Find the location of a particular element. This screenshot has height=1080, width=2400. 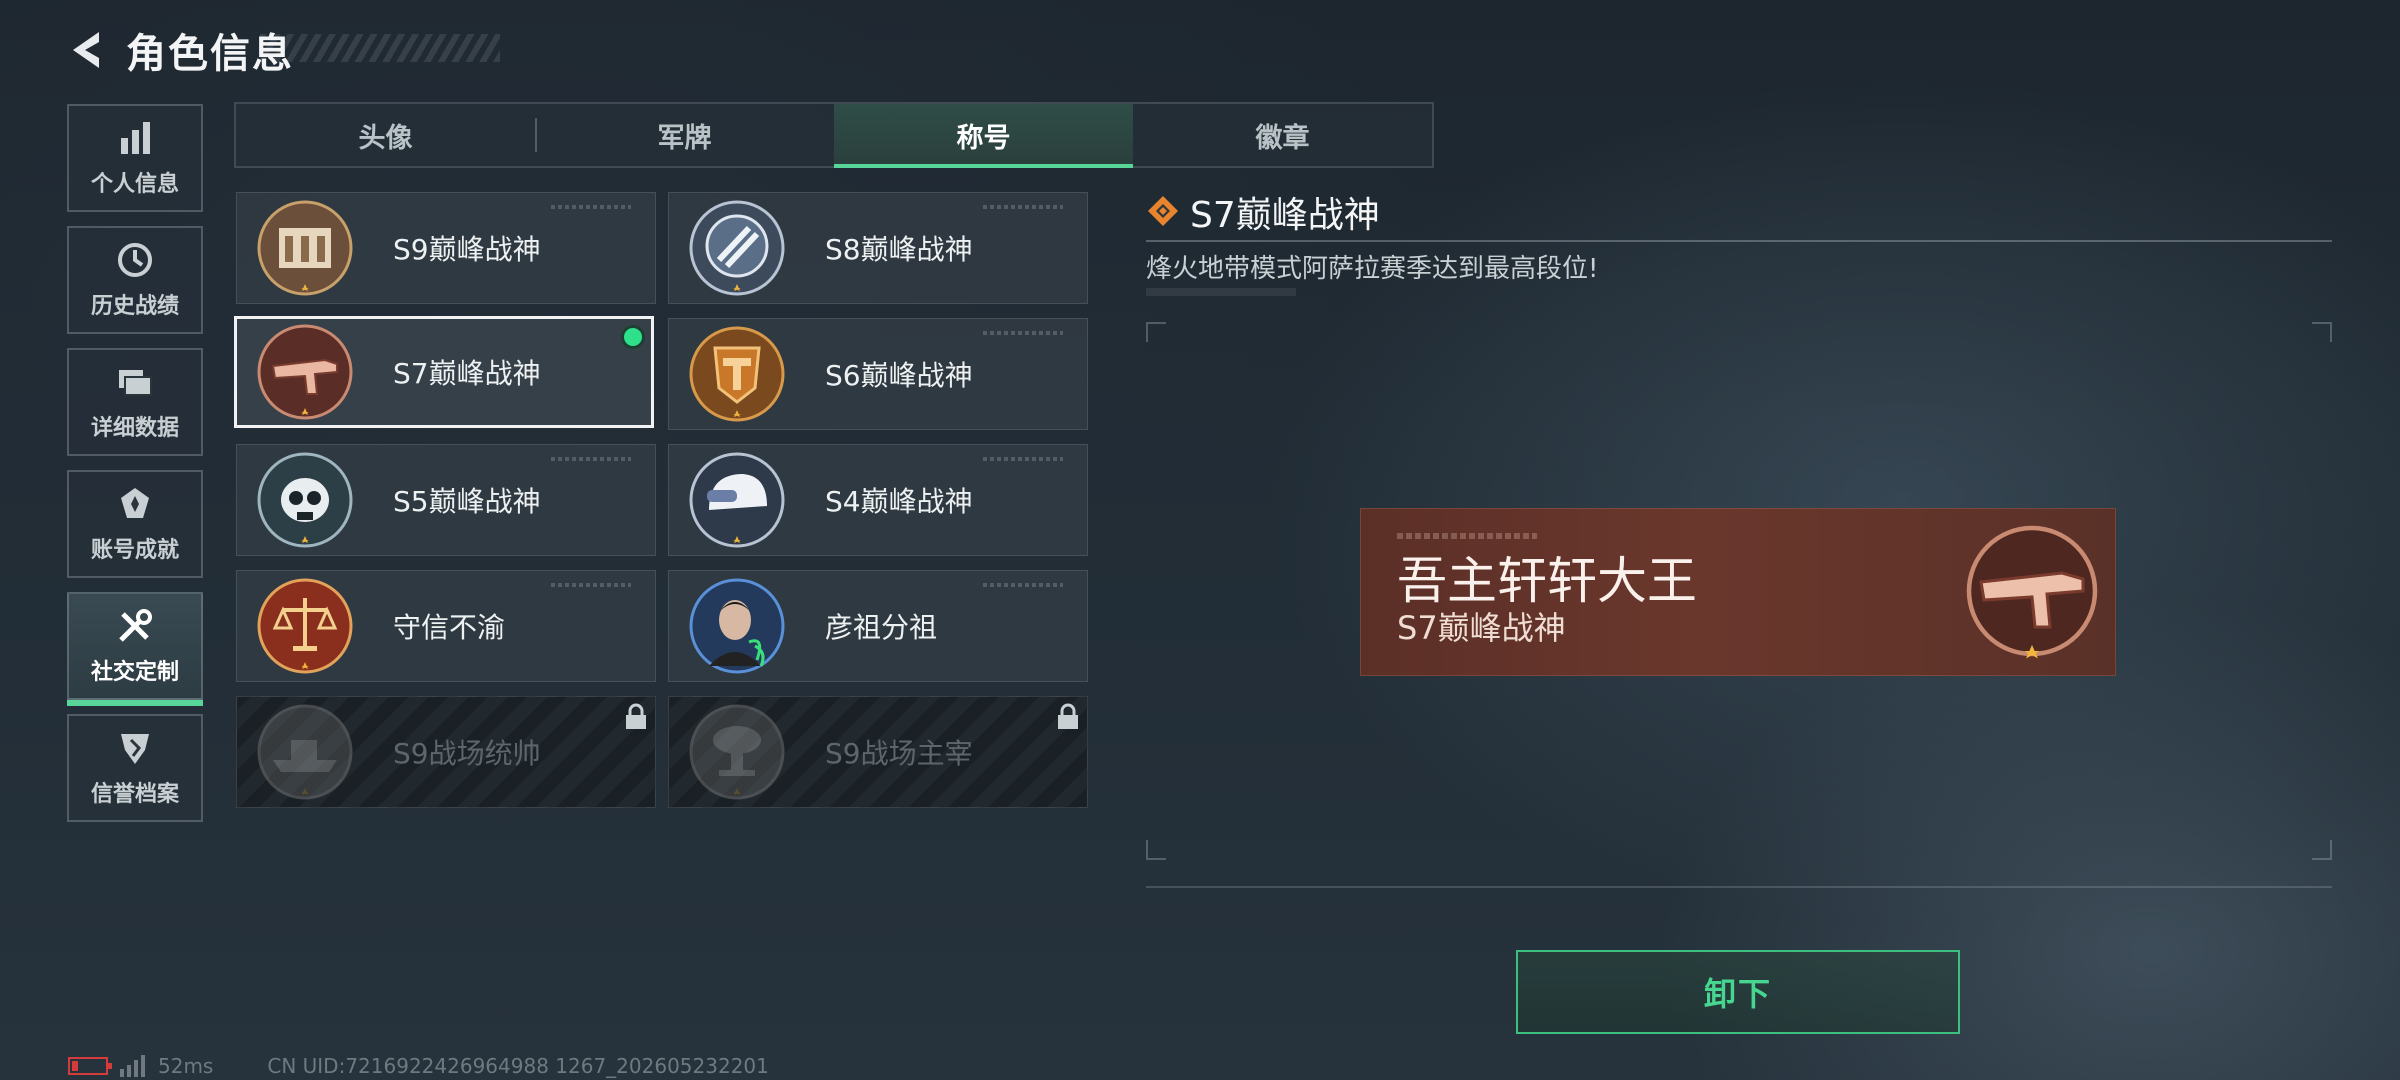

t-shield-medal-icon is located at coordinates (737, 374).